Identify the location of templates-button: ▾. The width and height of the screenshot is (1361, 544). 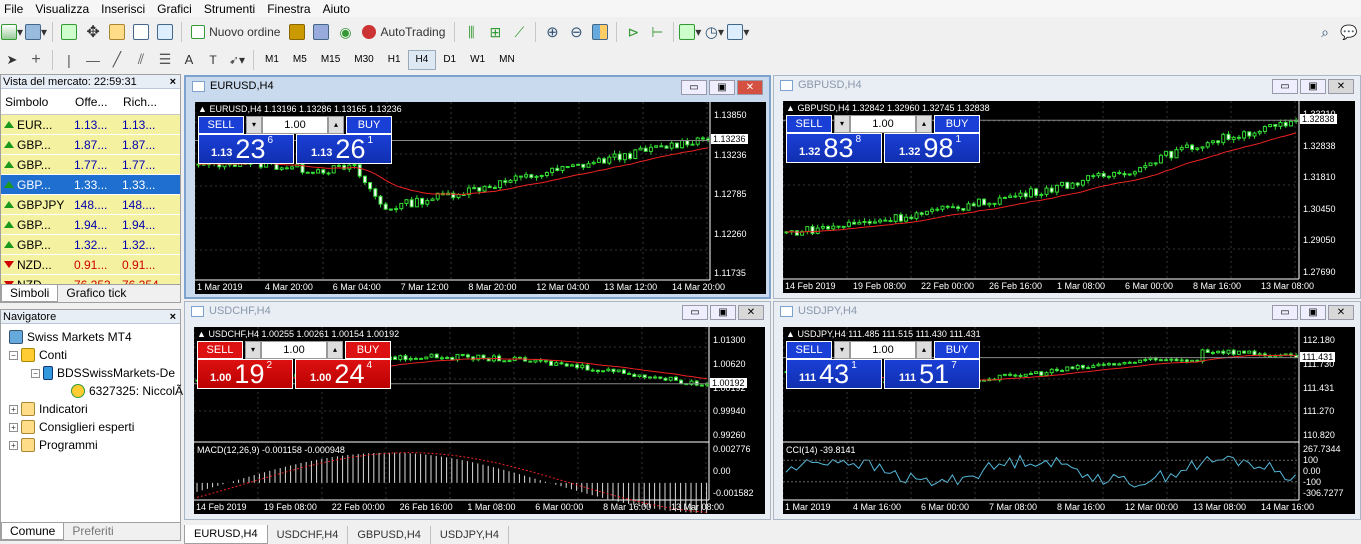
(738, 32).